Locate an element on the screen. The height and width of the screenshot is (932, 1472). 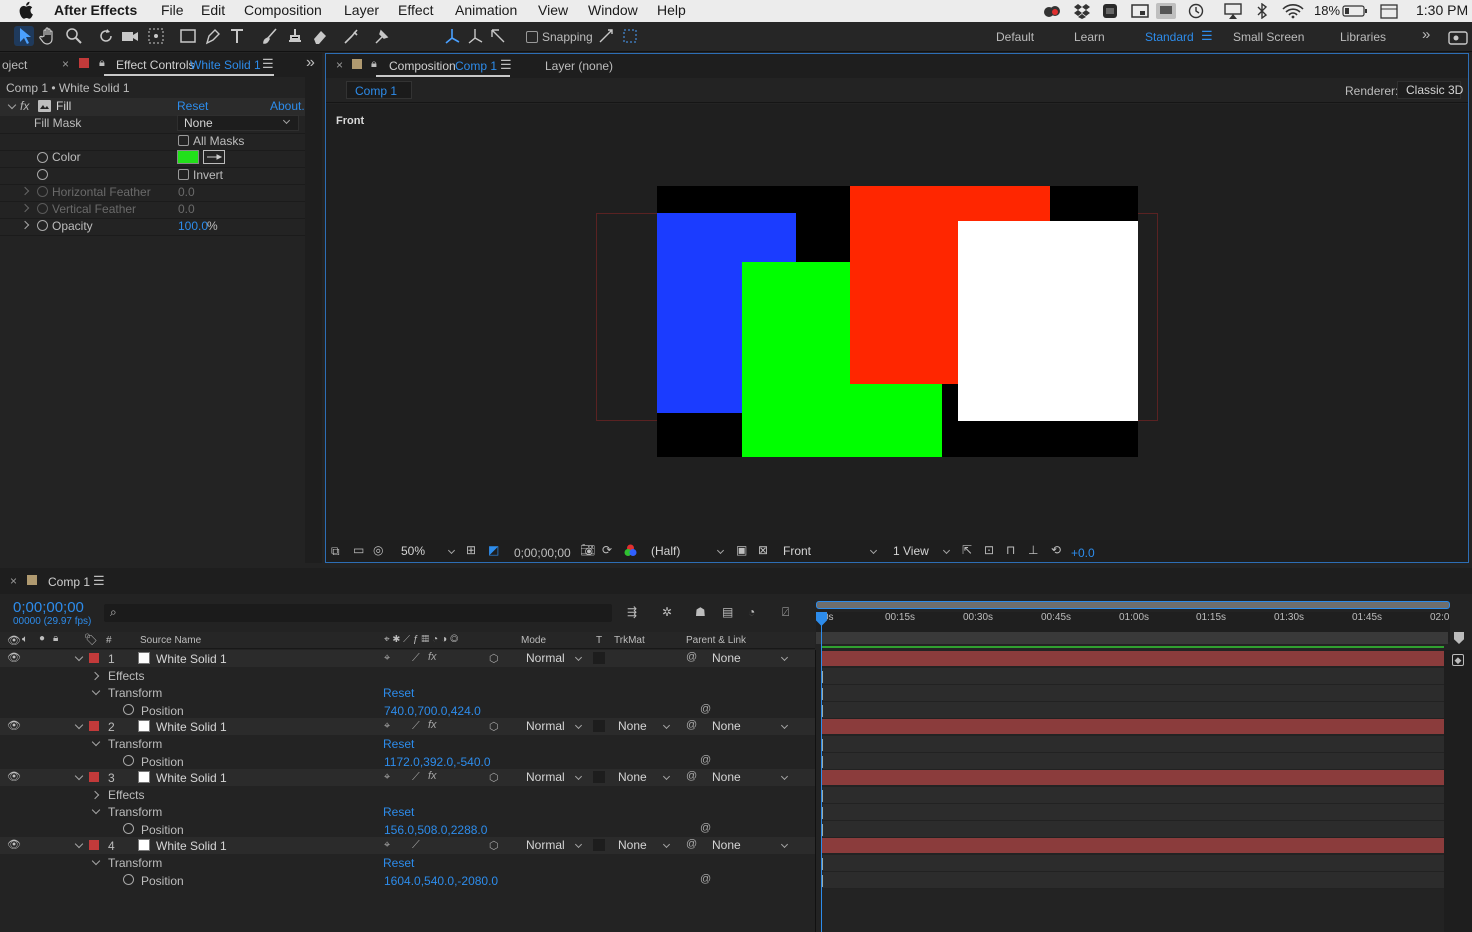
app-tray-icon is located at coordinates (1110, 11).